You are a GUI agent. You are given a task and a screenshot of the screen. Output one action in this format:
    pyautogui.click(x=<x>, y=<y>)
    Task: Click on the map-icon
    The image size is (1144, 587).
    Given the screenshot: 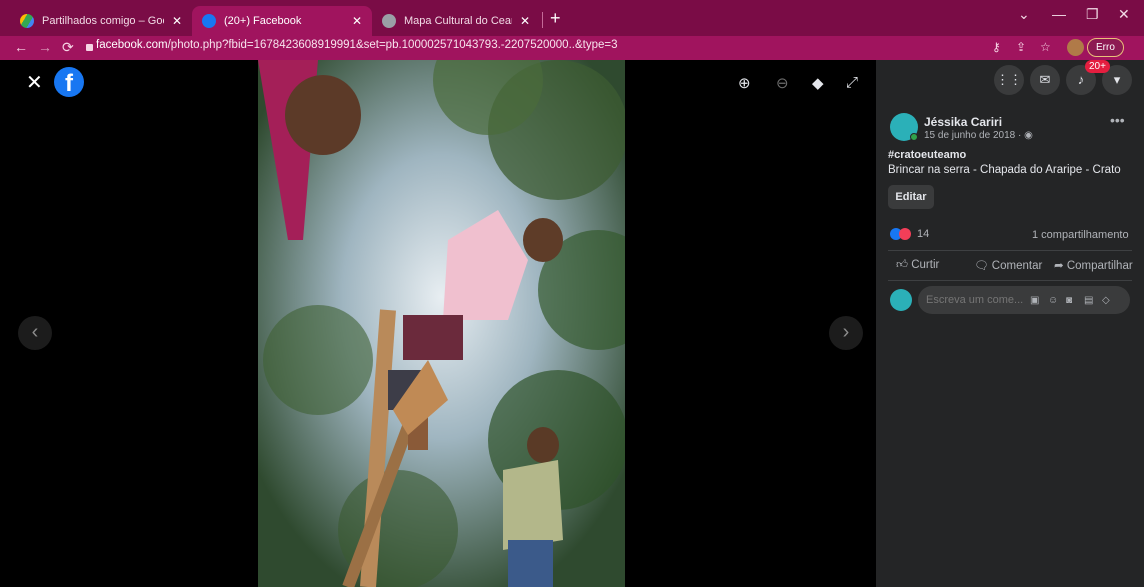 What is the action you would take?
    pyautogui.click(x=389, y=21)
    